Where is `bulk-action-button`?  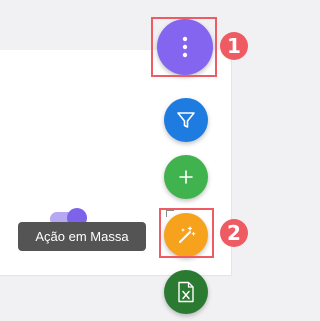 bulk-action-button is located at coordinates (186, 235).